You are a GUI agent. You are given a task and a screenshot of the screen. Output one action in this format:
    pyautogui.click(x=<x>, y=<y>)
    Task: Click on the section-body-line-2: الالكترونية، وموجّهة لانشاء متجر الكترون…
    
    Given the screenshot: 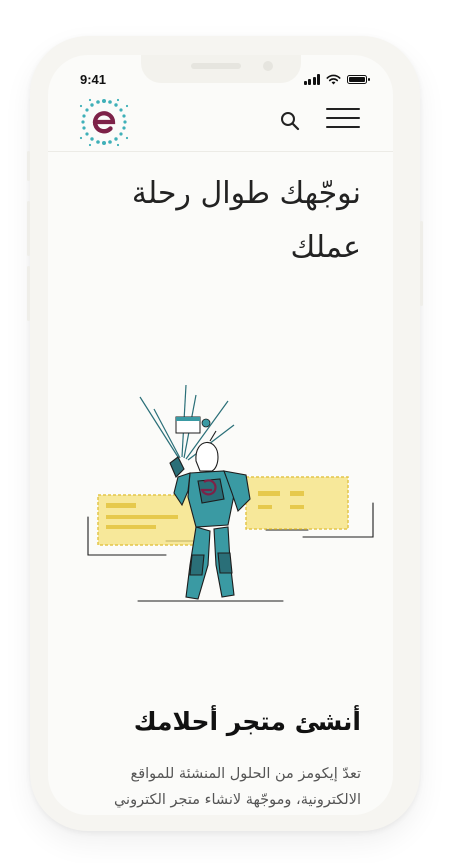 What is the action you would take?
    pyautogui.click(x=237, y=800)
    